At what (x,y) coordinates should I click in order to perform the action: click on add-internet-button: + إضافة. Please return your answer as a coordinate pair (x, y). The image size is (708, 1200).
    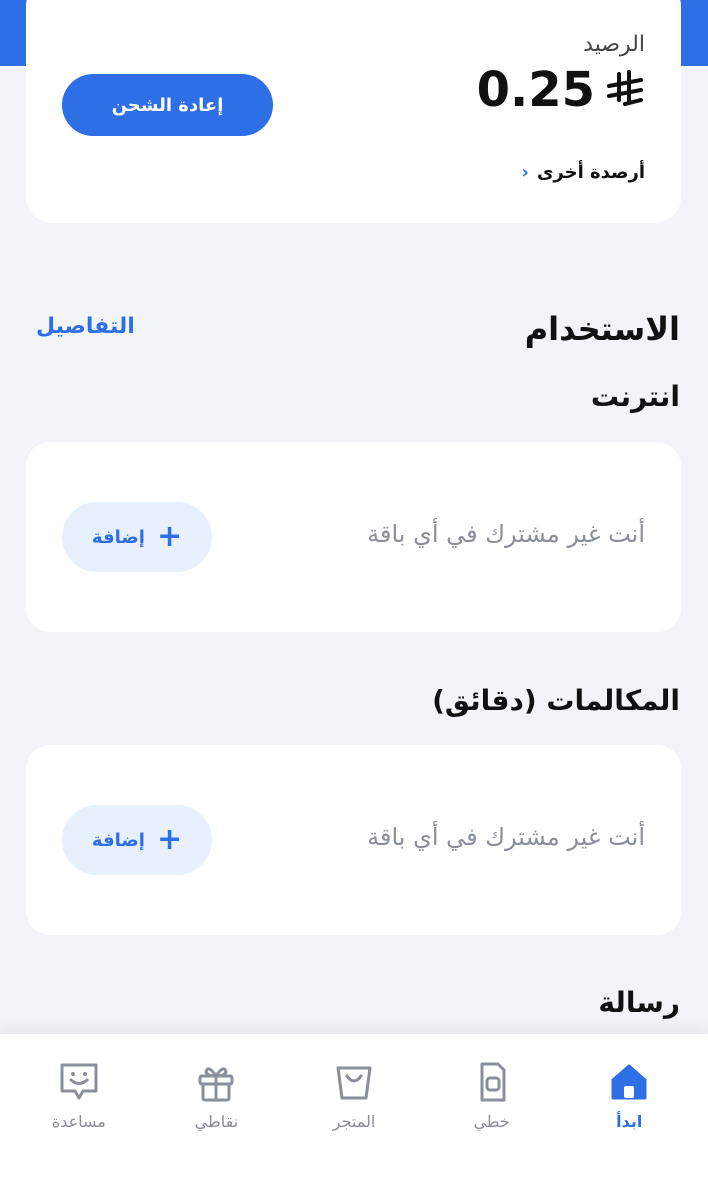
    Looking at the image, I should click on (137, 537).